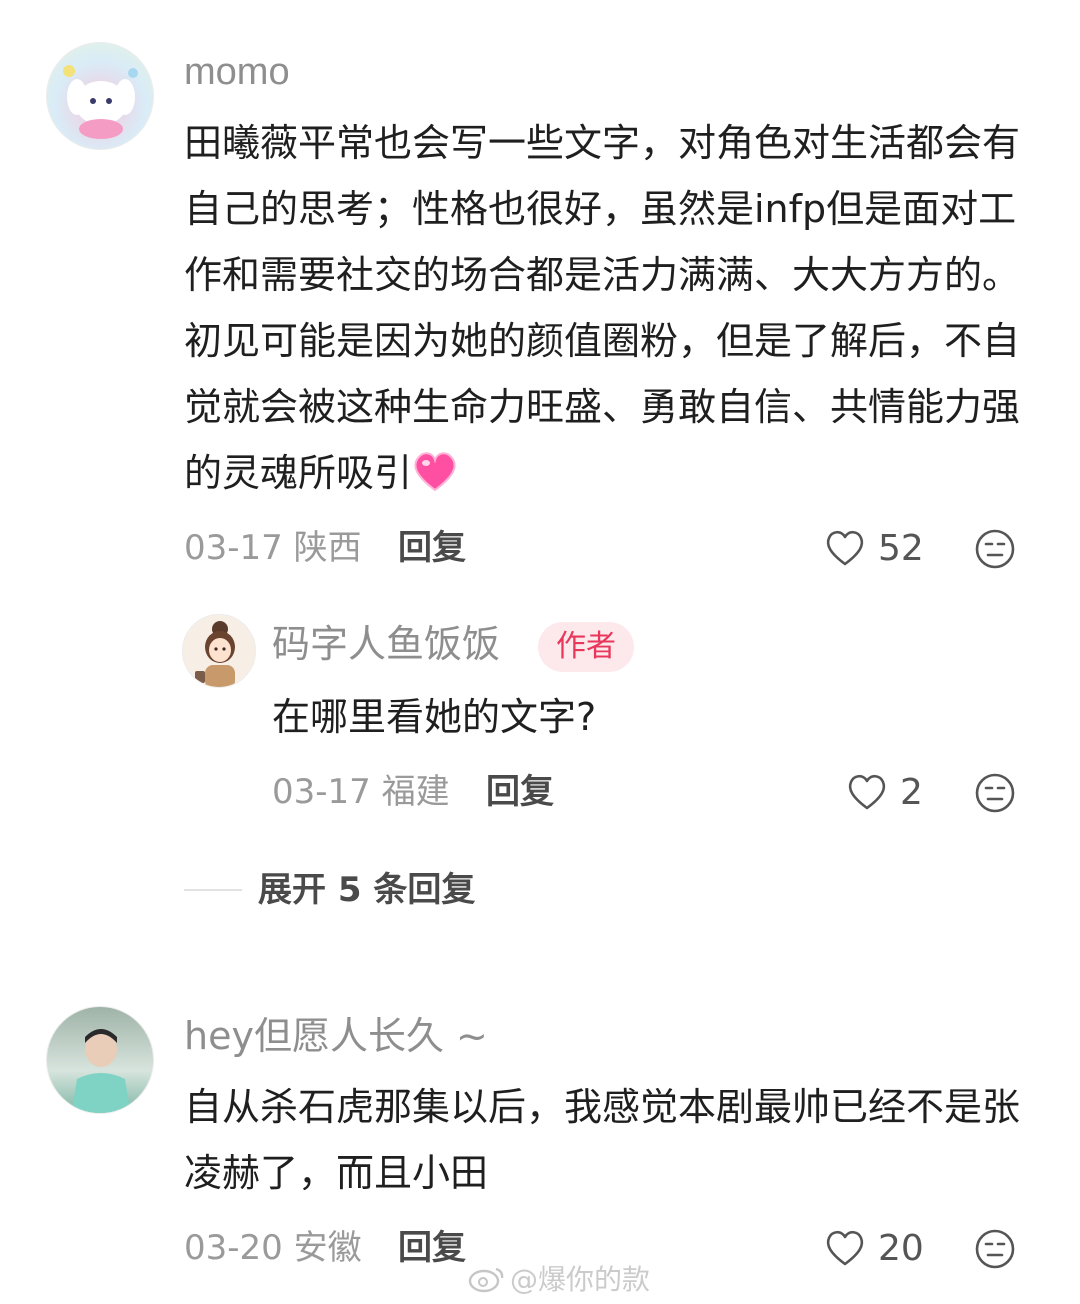 The image size is (1080, 1304). What do you see at coordinates (100, 102) in the screenshot?
I see `cartoon-puppy-icon` at bounding box center [100, 102].